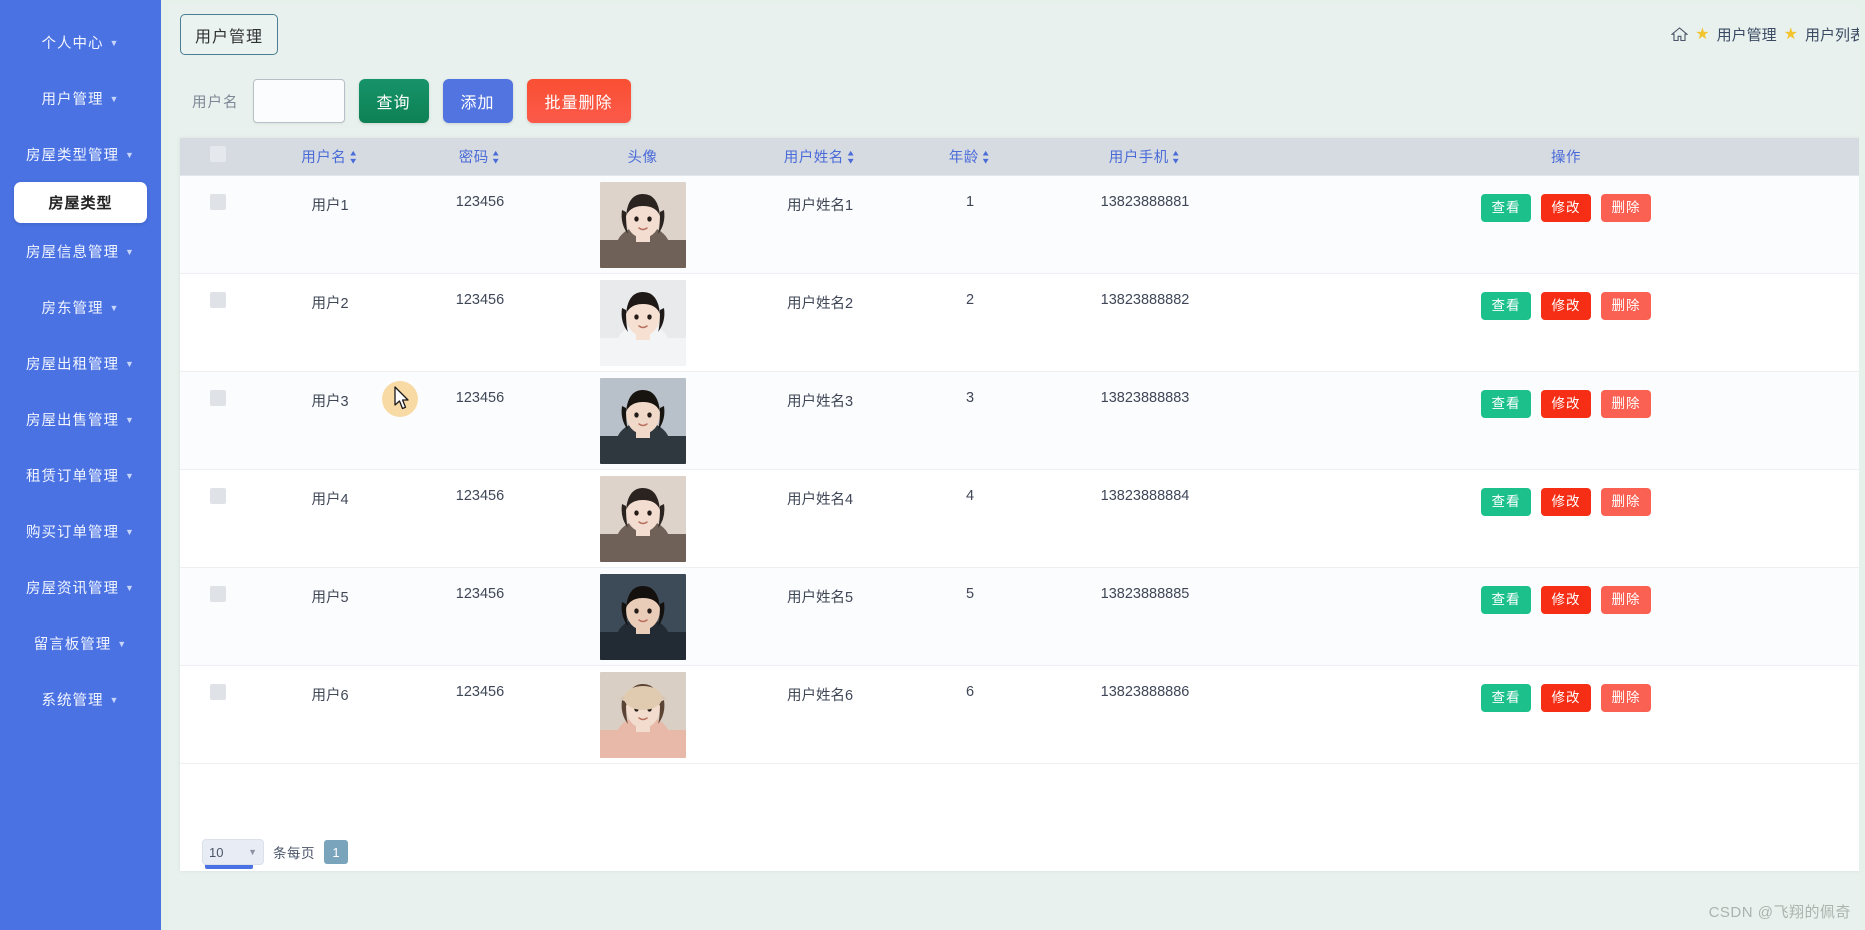 Image resolution: width=1865 pixels, height=930 pixels. I want to click on sidebar-item-5: 房东管理 ▼, so click(80, 307).